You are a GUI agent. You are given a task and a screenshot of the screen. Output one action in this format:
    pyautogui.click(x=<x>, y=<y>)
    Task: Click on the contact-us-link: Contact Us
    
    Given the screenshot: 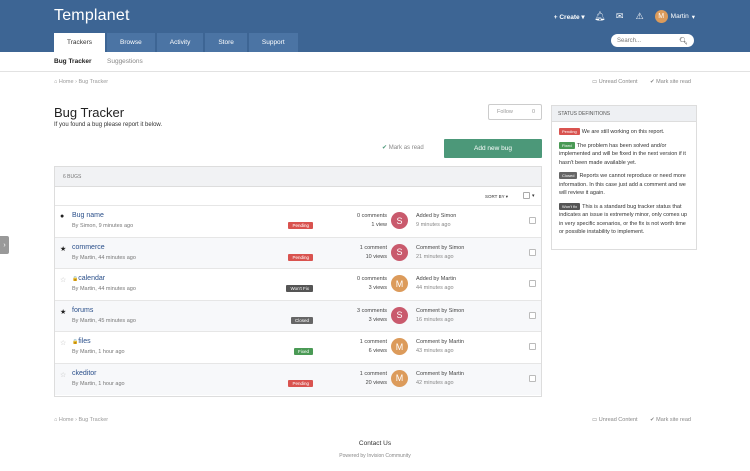 What is the action you would take?
    pyautogui.click(x=375, y=443)
    